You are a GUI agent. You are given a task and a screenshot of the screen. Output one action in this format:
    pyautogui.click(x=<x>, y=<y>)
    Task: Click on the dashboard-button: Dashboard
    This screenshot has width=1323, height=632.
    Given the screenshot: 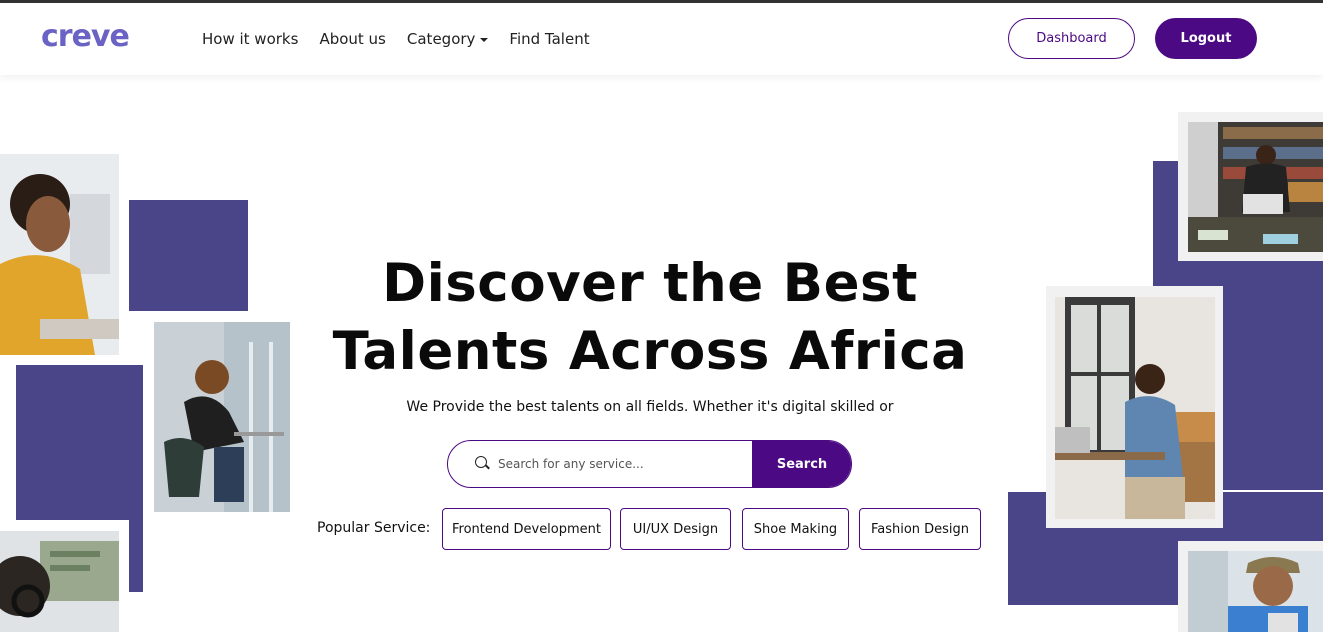 What is the action you would take?
    pyautogui.click(x=1071, y=38)
    